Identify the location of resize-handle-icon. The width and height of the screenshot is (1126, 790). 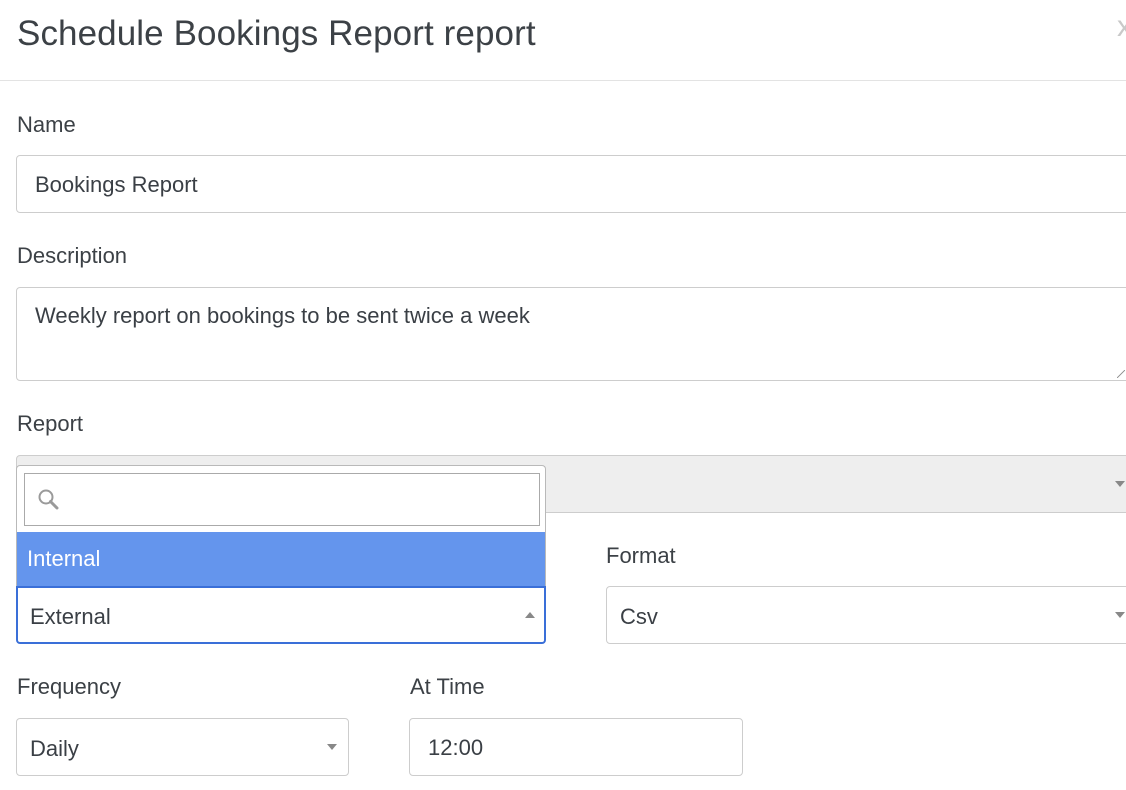
(1121, 374).